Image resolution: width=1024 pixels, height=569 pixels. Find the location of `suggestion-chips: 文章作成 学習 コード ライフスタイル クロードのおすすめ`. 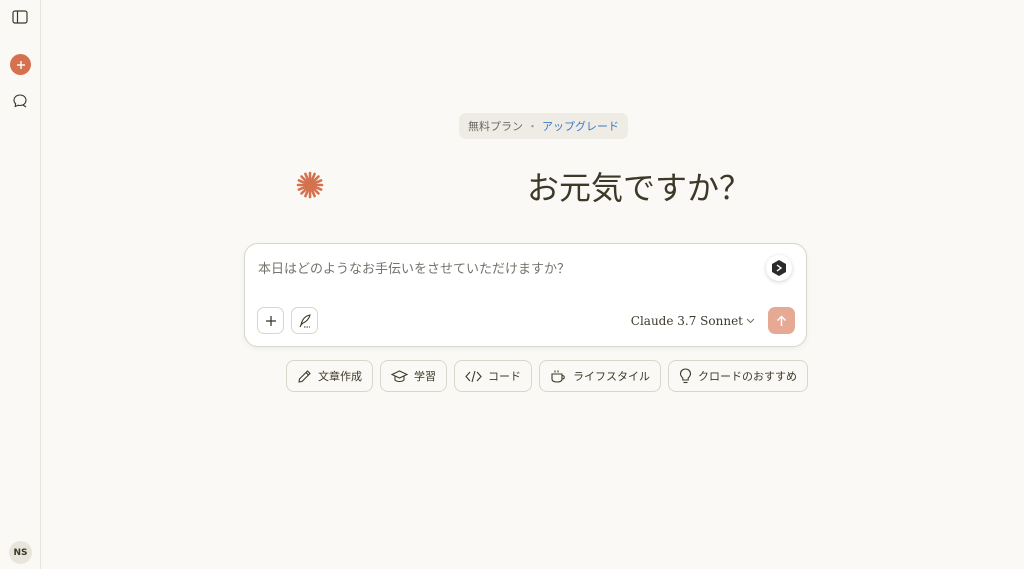

suggestion-chips: 文章作成 学習 コード ライフスタイル クロードのおすすめ is located at coordinates (547, 376).